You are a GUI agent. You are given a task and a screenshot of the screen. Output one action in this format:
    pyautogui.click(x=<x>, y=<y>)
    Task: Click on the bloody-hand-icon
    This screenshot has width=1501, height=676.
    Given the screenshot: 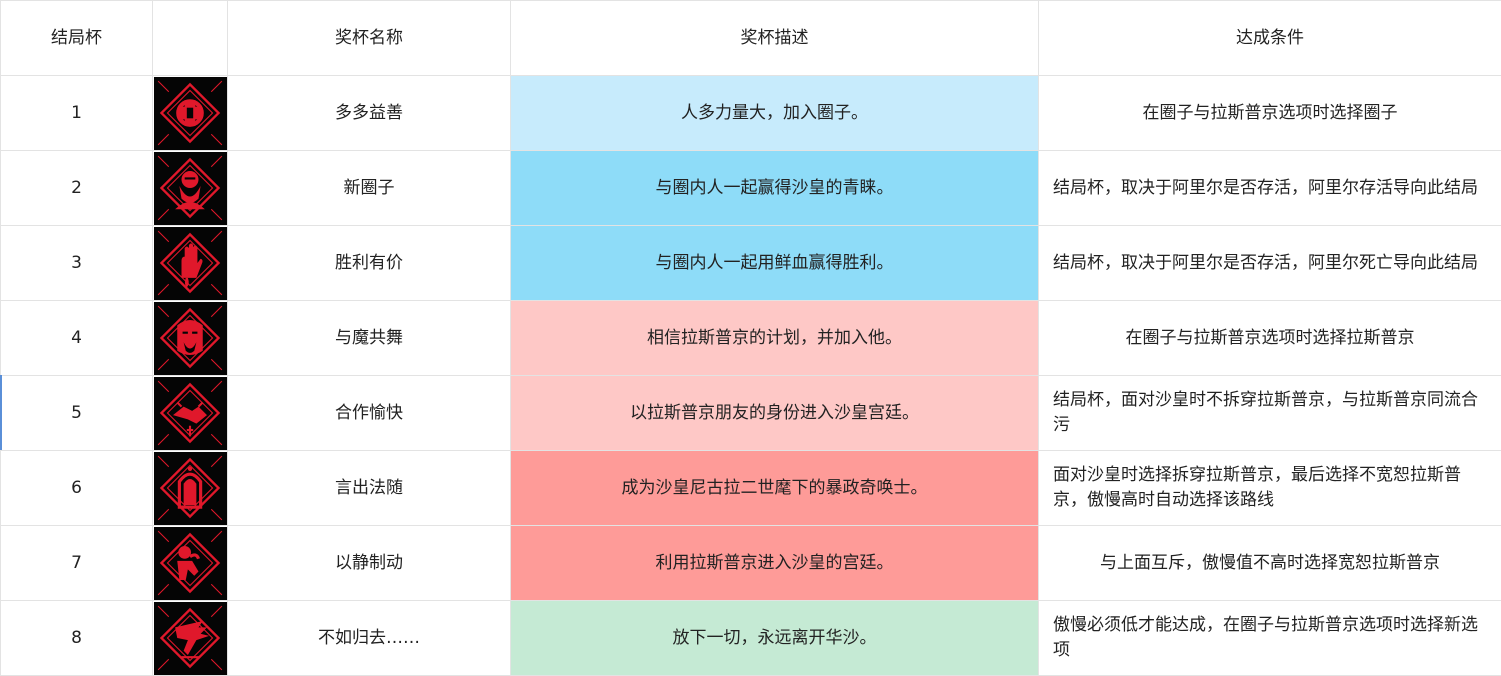 What is the action you would take?
    pyautogui.click(x=190, y=263)
    